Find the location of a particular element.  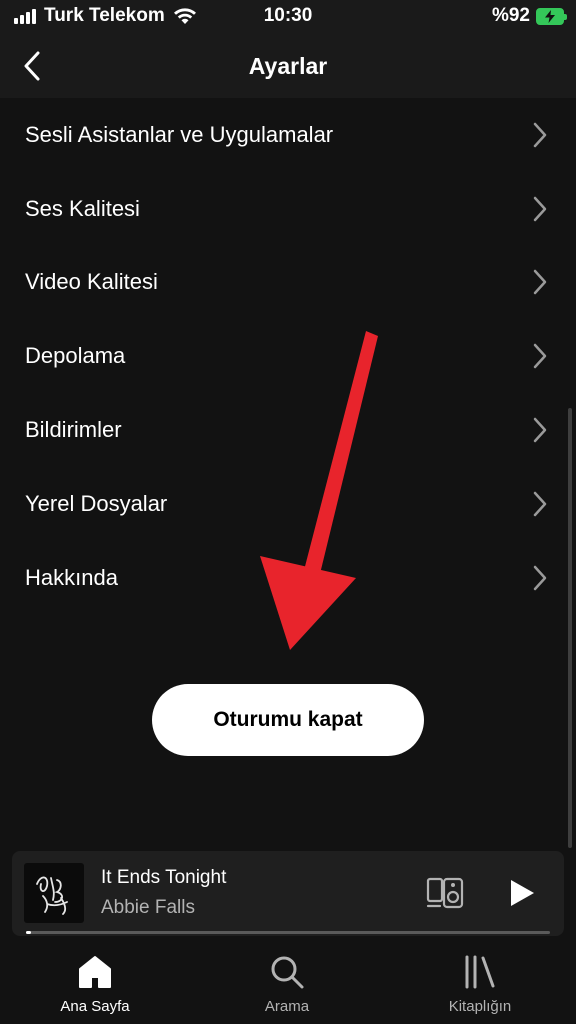

connect-device-button is located at coordinates (446, 893).